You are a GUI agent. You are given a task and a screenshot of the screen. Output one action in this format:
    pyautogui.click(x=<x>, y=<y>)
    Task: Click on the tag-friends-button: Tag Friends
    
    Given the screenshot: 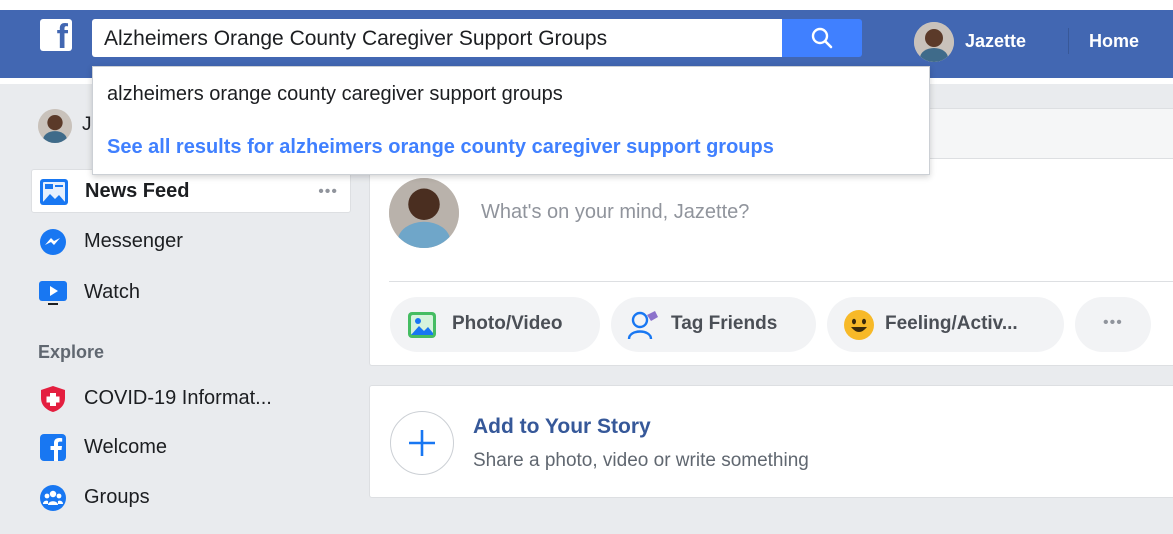 What is the action you would take?
    pyautogui.click(x=713, y=324)
    